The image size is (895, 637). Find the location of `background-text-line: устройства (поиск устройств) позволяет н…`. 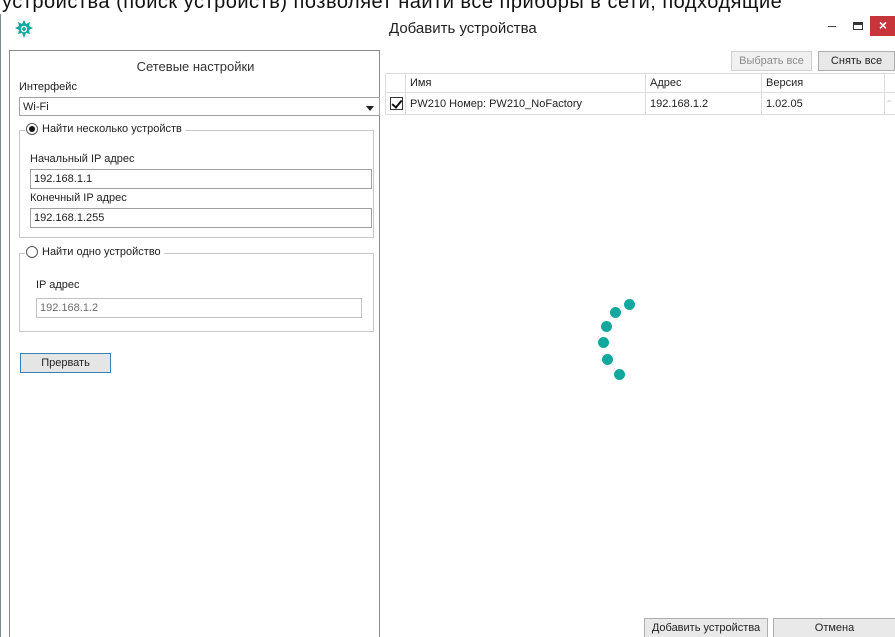

background-text-line: устройства (поиск устройств) позволяет н… is located at coordinates (392, 6).